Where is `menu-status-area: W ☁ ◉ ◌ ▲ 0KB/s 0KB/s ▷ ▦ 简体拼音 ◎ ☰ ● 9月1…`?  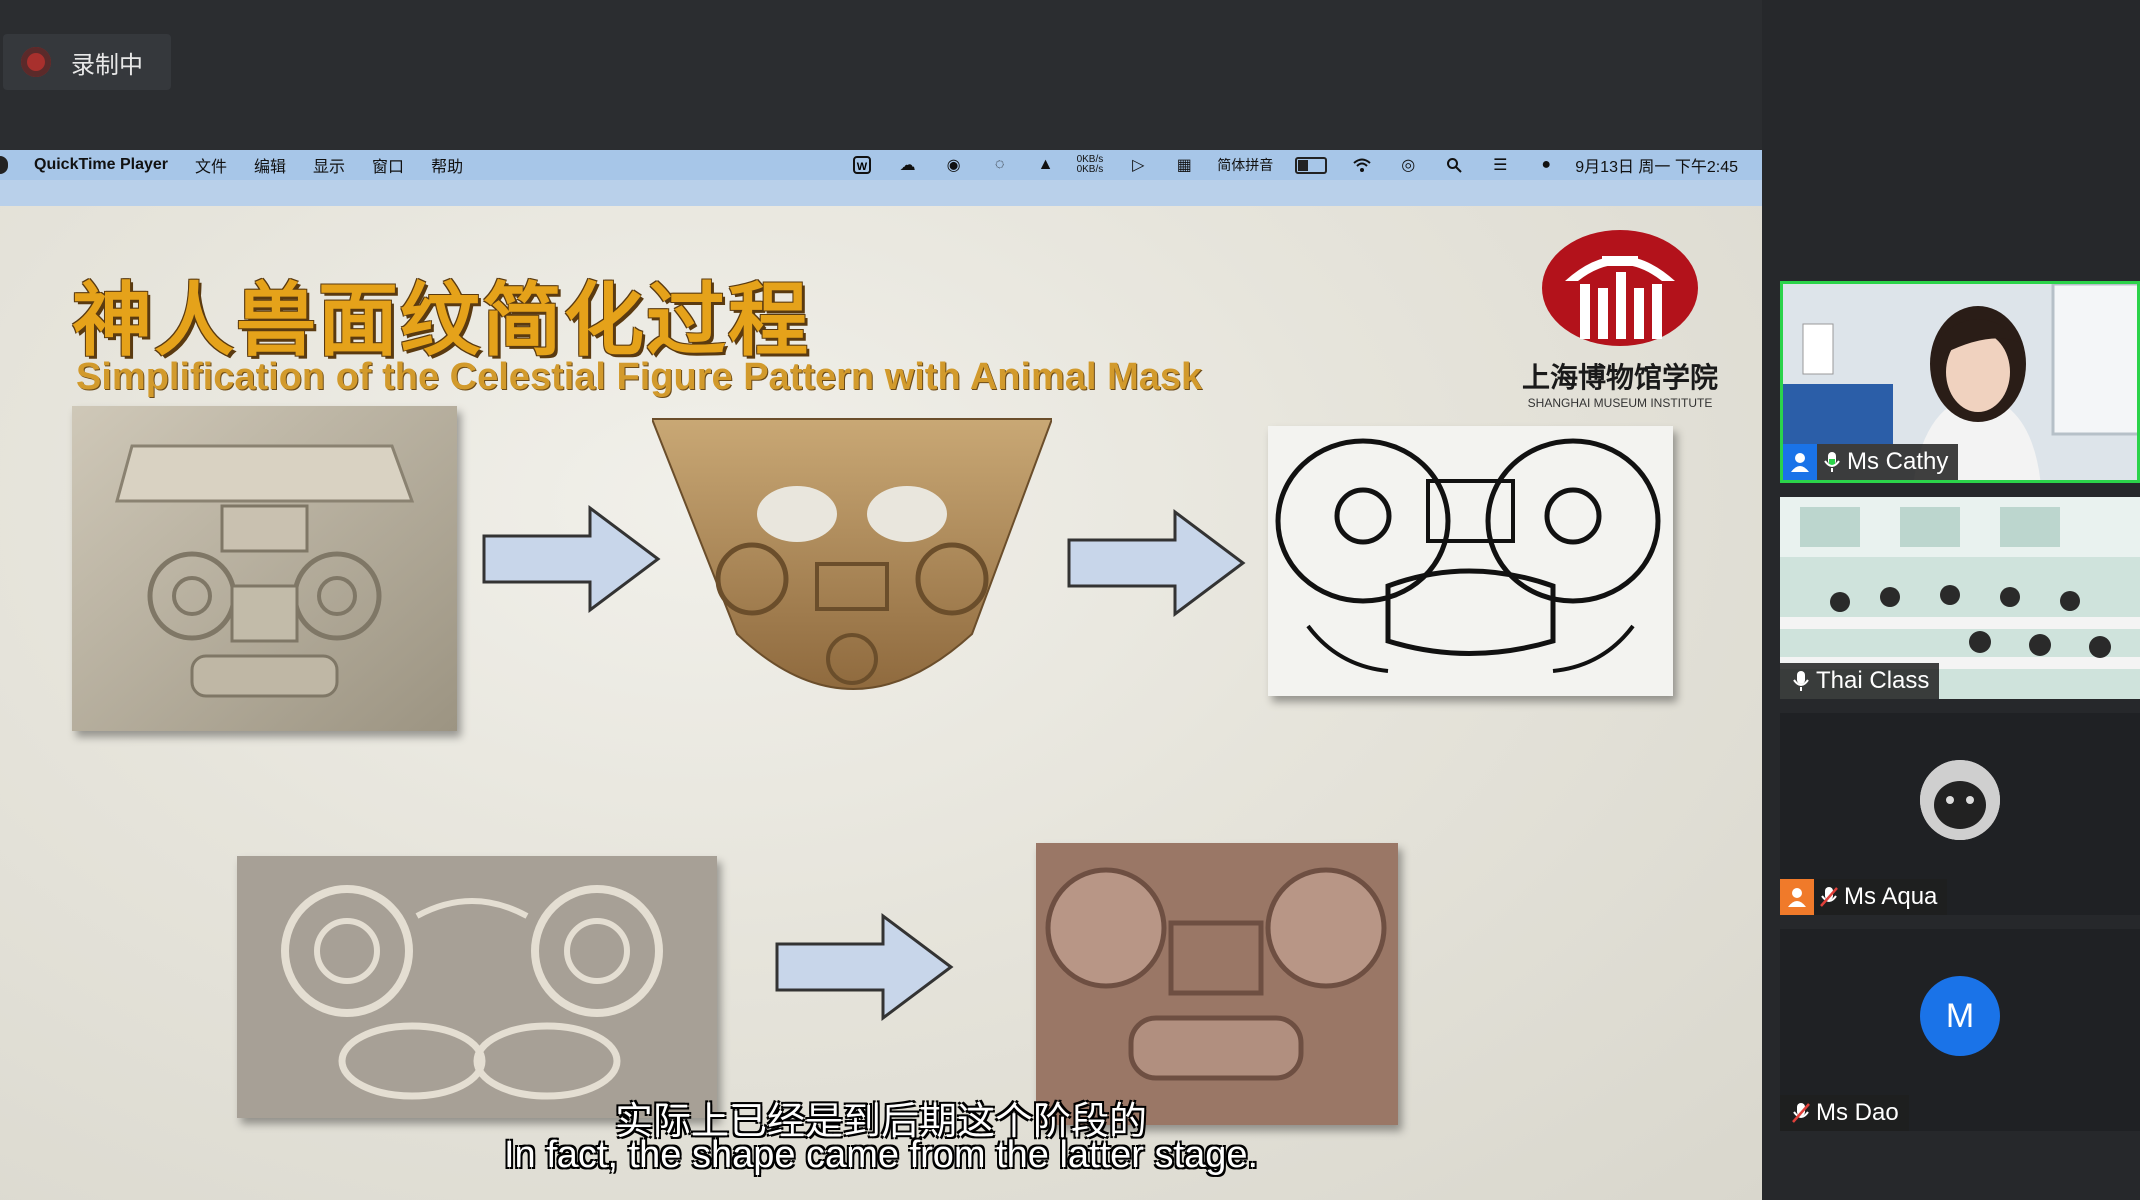 menu-status-area: W ☁ ◉ ◌ ▲ 0KB/s 0KB/s ▷ ▦ 简体拼音 ◎ ☰ ● 9月1… is located at coordinates (1294, 165).